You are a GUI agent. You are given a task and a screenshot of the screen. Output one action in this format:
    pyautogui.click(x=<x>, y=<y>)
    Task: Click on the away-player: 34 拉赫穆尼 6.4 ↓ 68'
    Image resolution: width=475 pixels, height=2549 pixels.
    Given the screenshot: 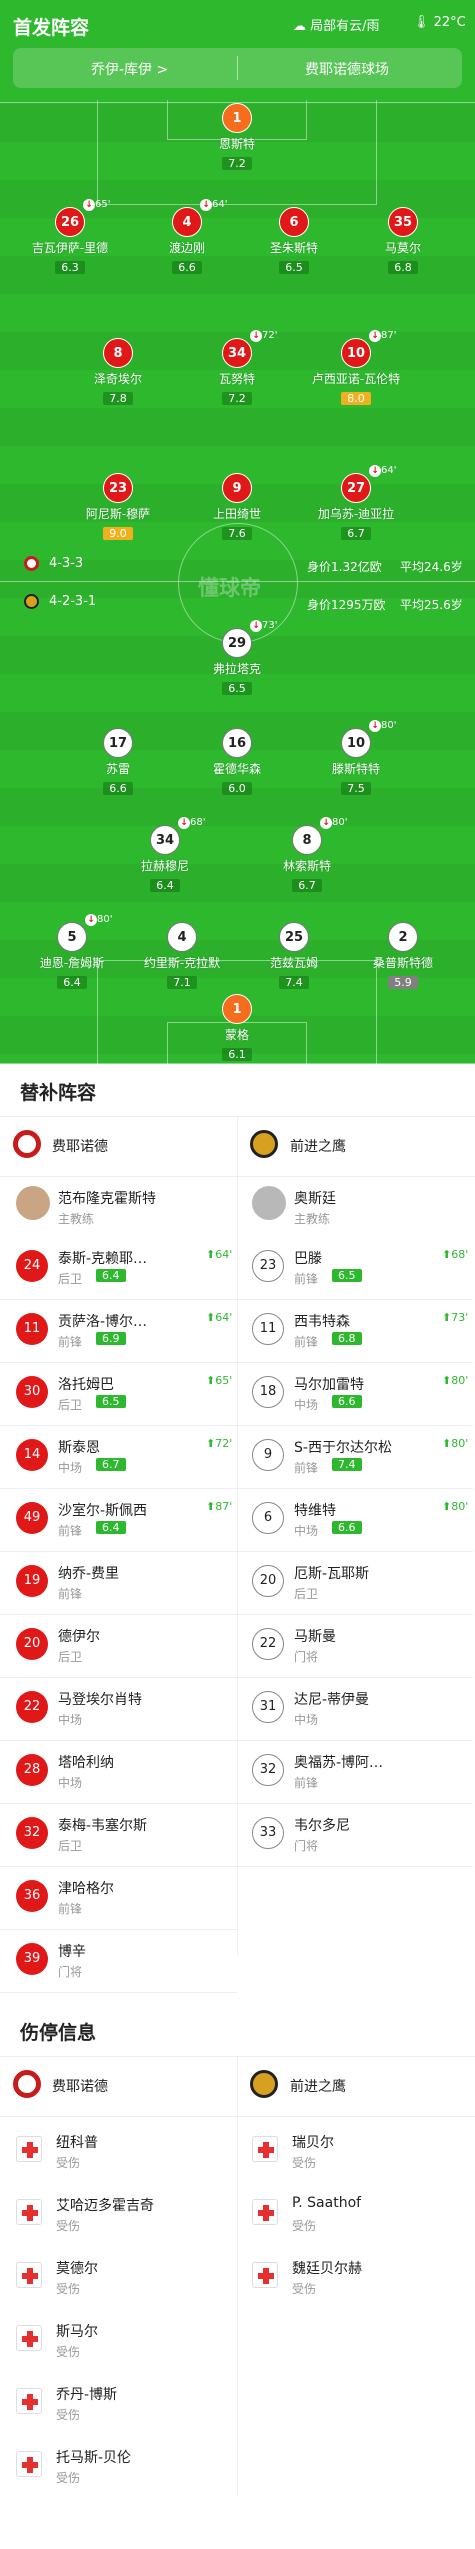 What is the action you would take?
    pyautogui.click(x=165, y=855)
    